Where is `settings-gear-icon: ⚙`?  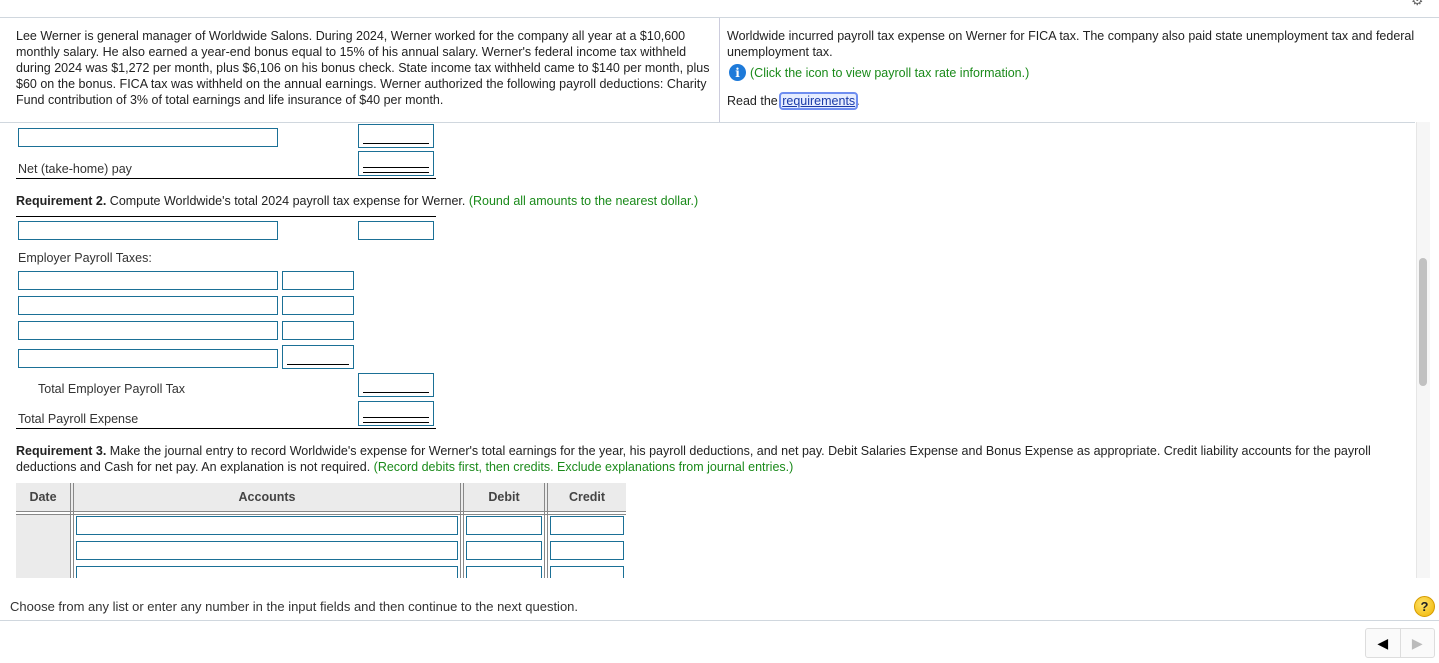
settings-gear-icon: ⚙ is located at coordinates (1418, 3).